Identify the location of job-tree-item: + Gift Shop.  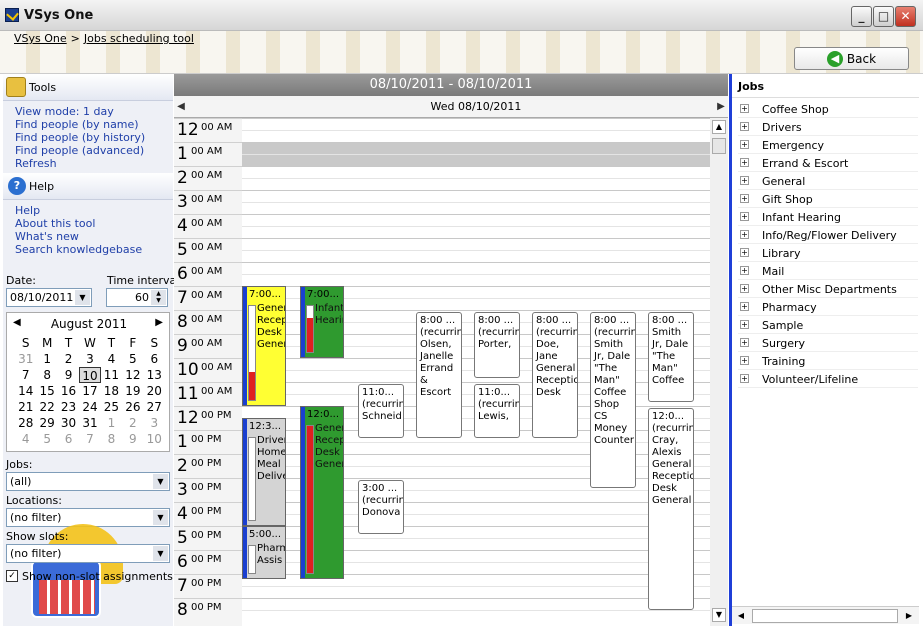
(828, 199).